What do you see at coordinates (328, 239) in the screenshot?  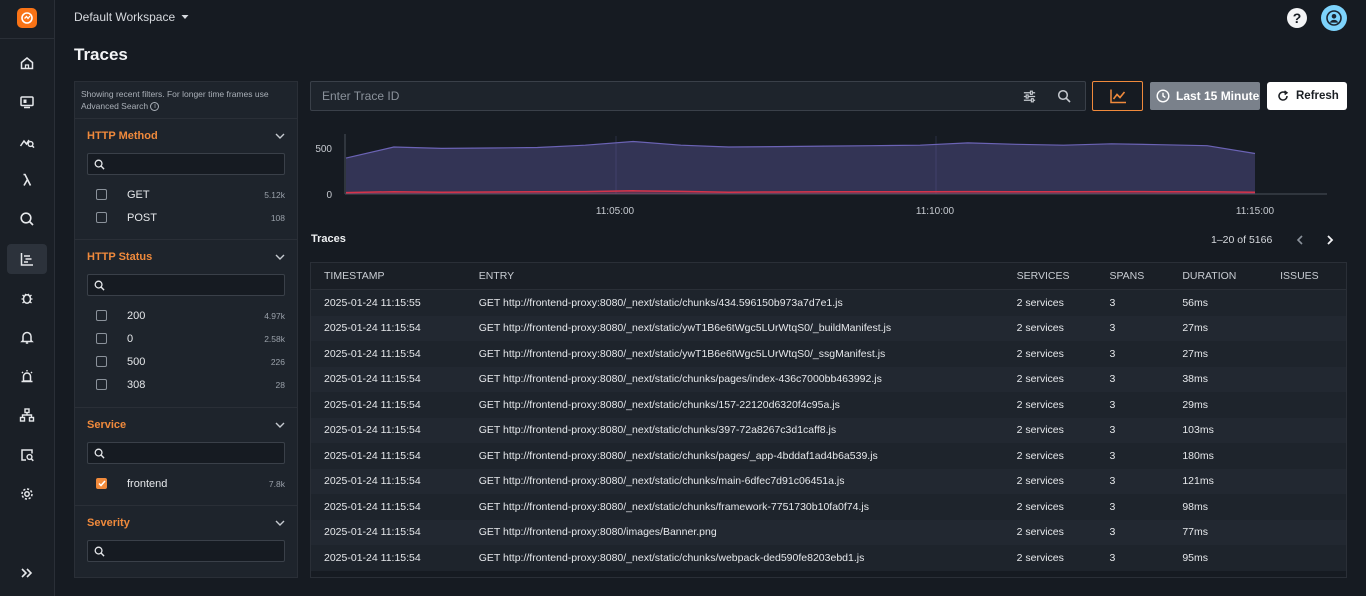 I see `traces-section-title: Traces` at bounding box center [328, 239].